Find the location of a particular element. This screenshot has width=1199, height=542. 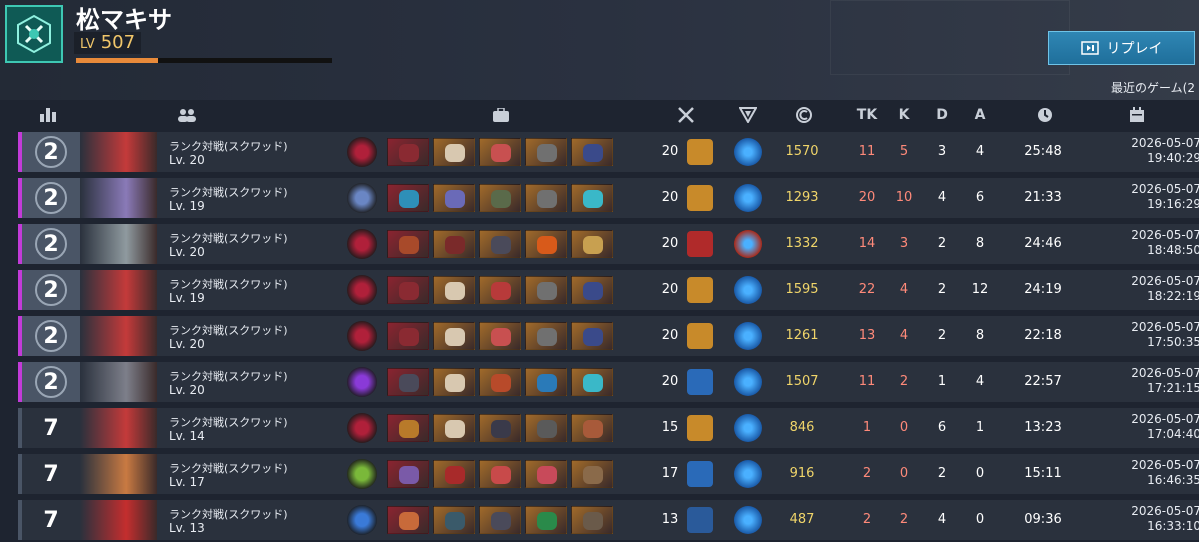

match-duration: 15:11 is located at coordinates (1043, 473).